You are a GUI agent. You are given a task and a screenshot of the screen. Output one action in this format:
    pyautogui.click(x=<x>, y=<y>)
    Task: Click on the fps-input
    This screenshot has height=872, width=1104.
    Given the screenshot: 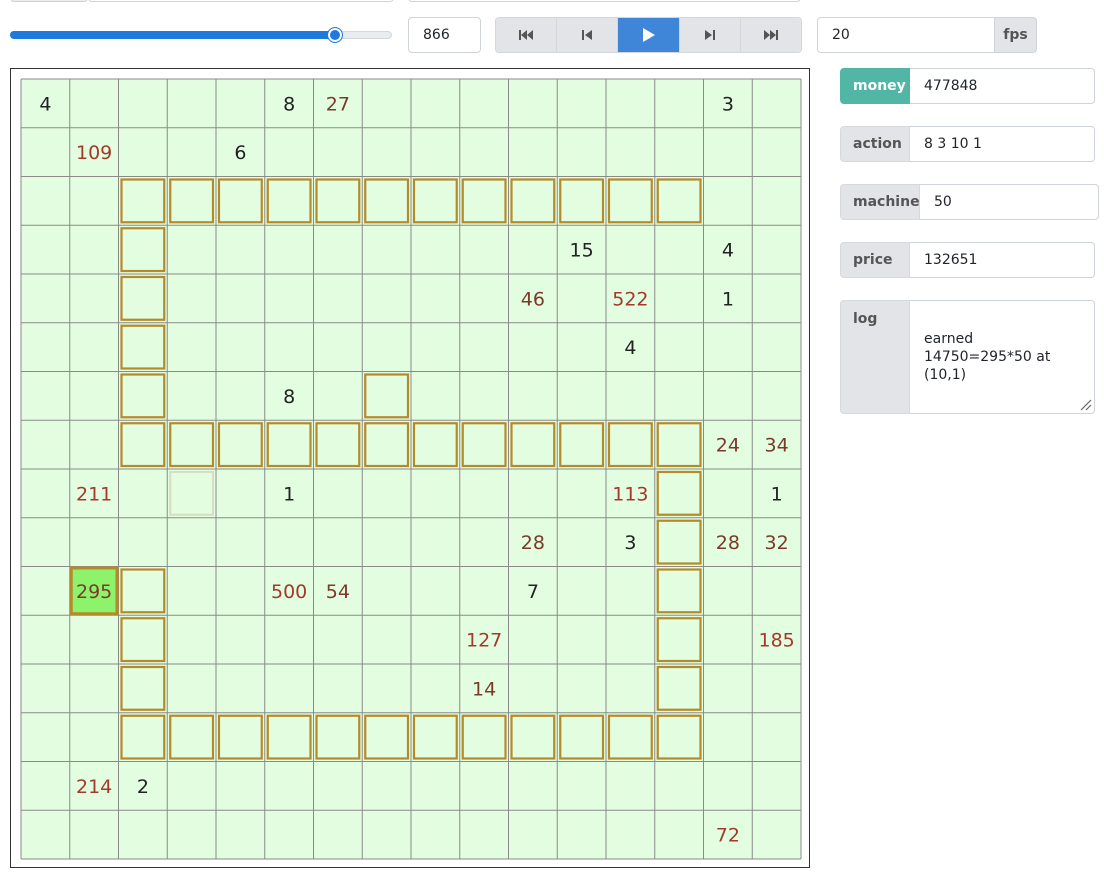 What is the action you would take?
    pyautogui.click(x=906, y=35)
    